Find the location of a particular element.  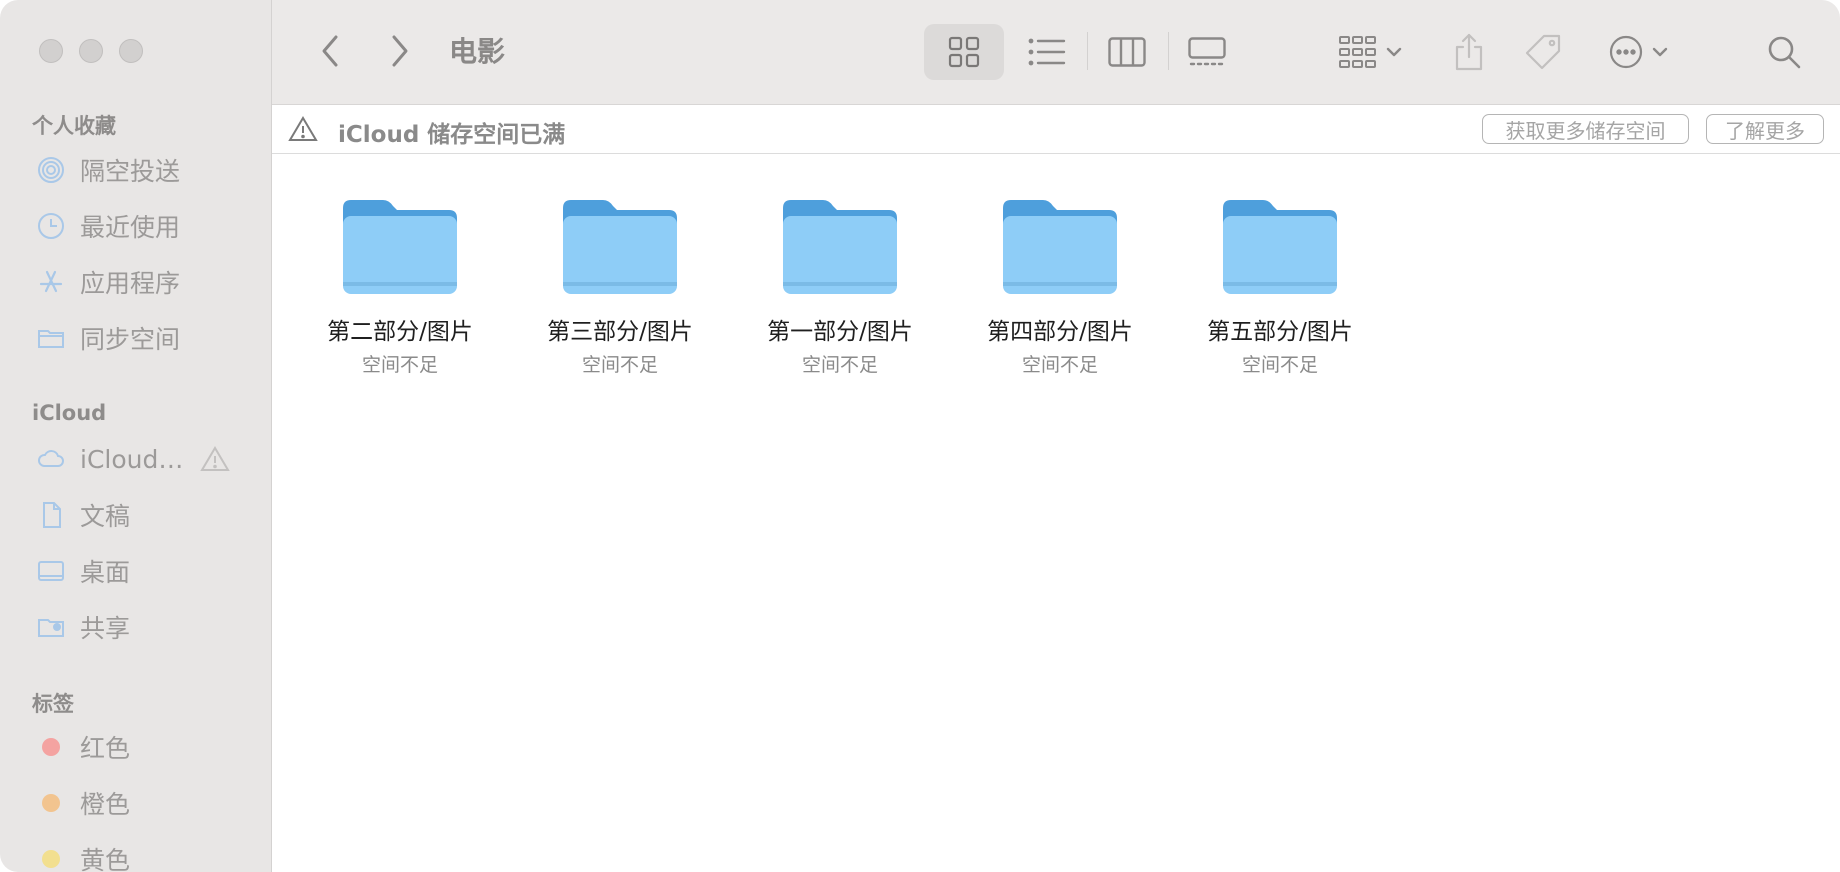

folder-item: 第五部分/图片 空间不足 is located at coordinates (1280, 285).